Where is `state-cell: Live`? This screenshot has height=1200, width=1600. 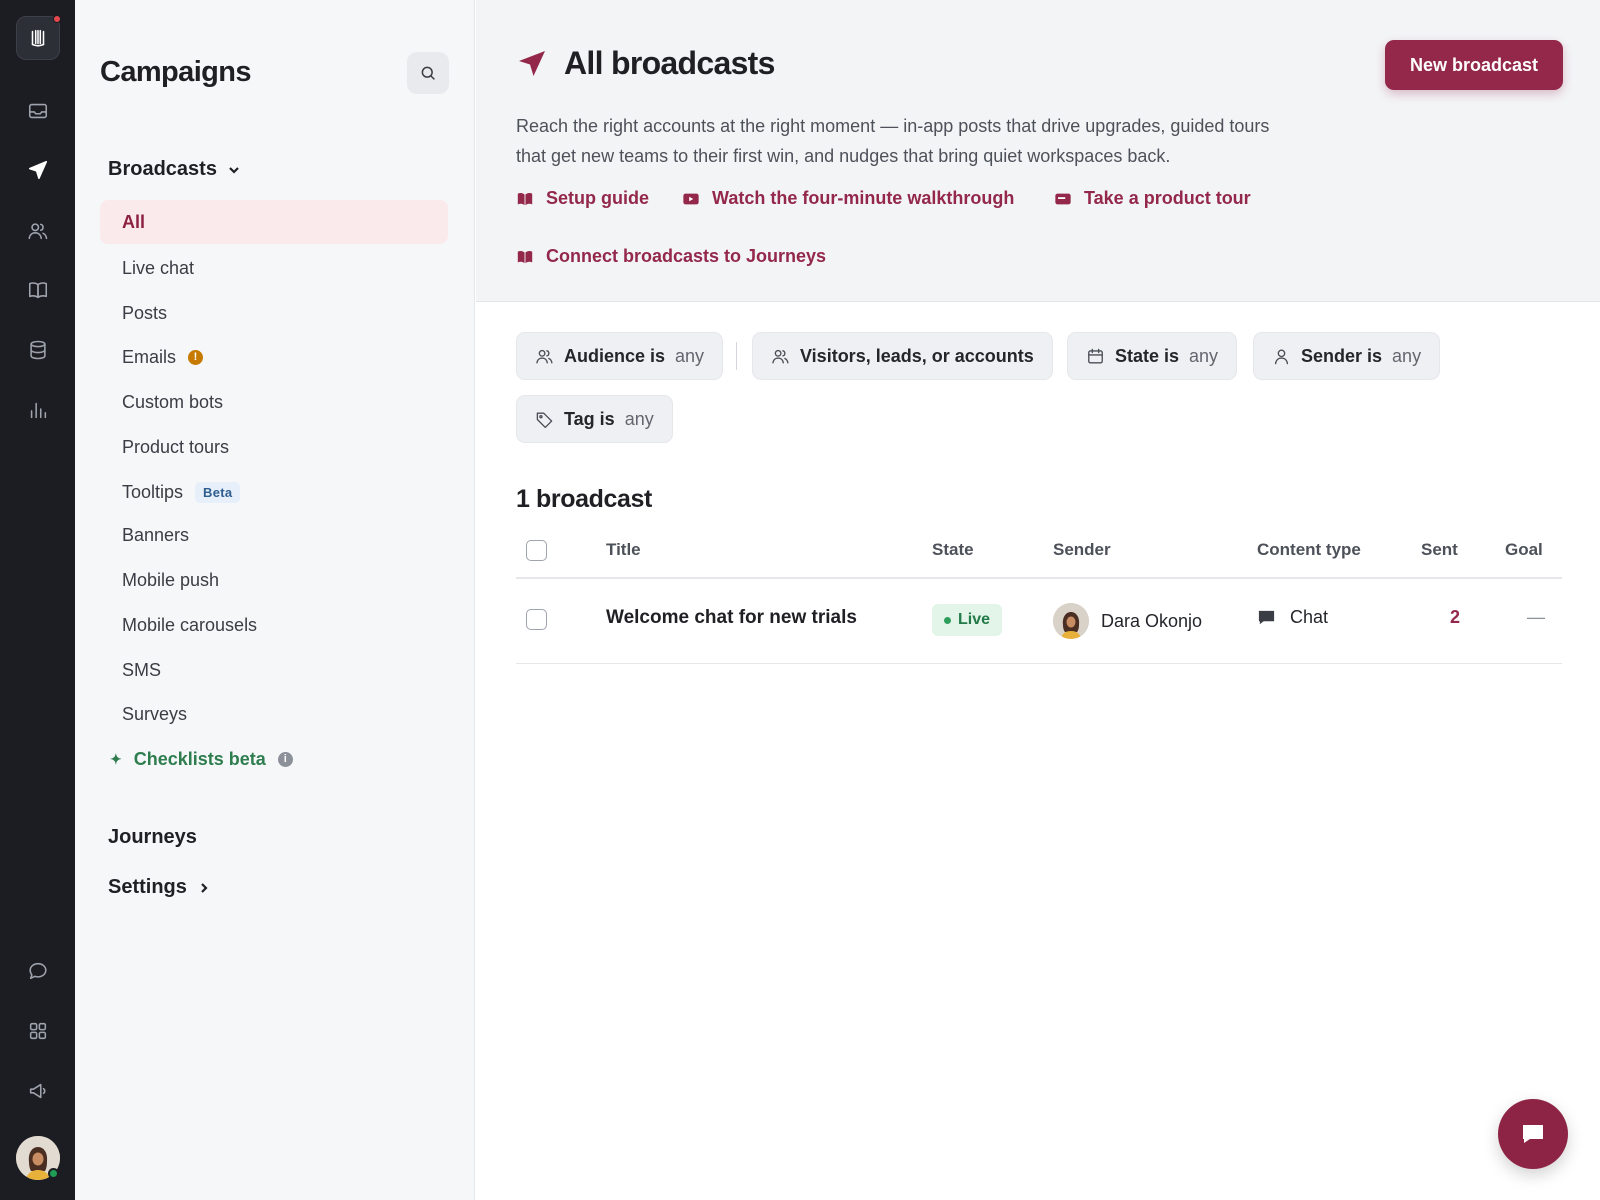
state-cell: Live is located at coordinates (967, 620).